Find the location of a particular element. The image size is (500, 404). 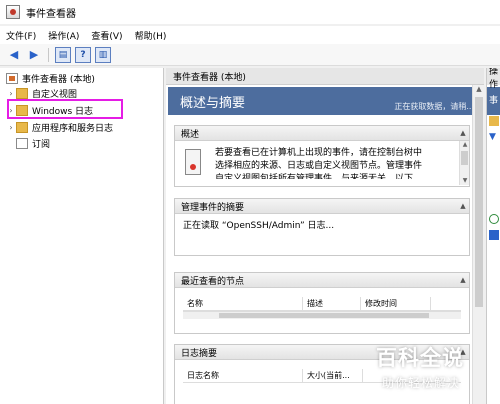

annotation-highlight-box is located at coordinates (65, 109).